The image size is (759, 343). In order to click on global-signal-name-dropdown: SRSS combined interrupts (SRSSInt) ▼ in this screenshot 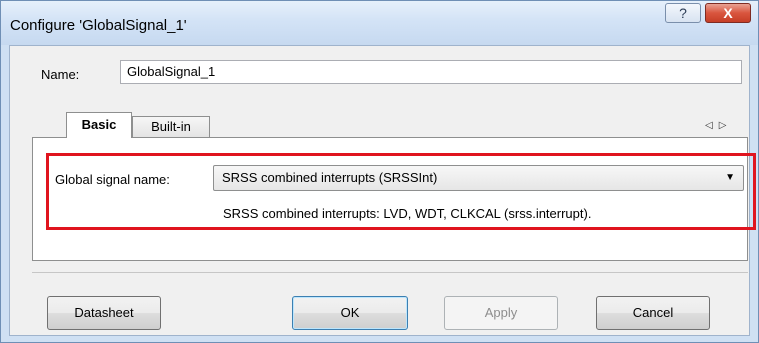, I will do `click(478, 178)`.